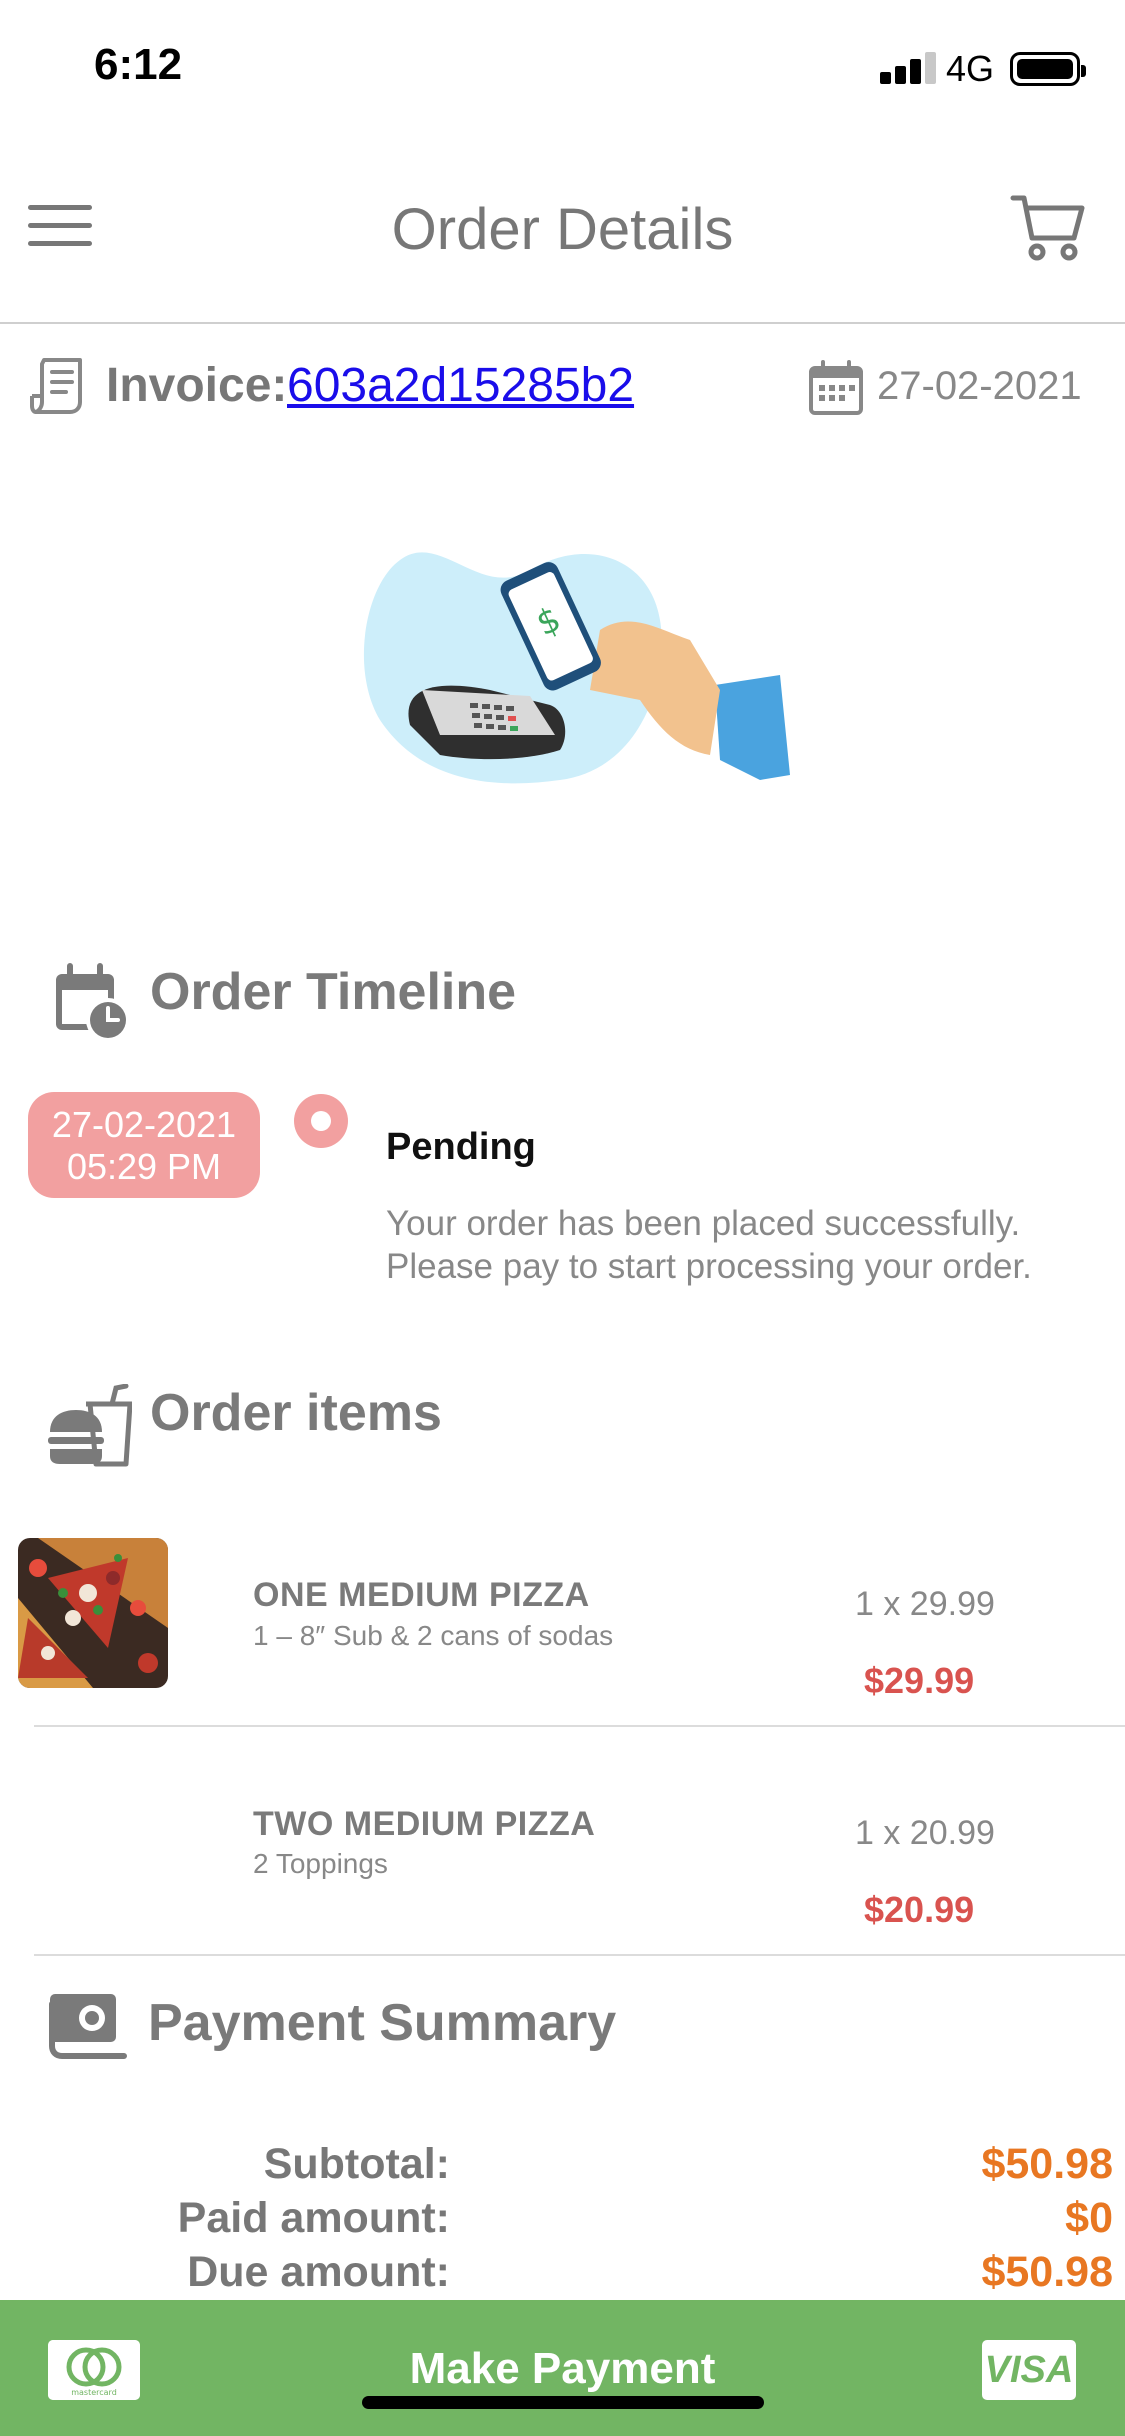 Image resolution: width=1125 pixels, height=2436 pixels. What do you see at coordinates (333, 992) in the screenshot?
I see `order-timeline-title: Order Timeline` at bounding box center [333, 992].